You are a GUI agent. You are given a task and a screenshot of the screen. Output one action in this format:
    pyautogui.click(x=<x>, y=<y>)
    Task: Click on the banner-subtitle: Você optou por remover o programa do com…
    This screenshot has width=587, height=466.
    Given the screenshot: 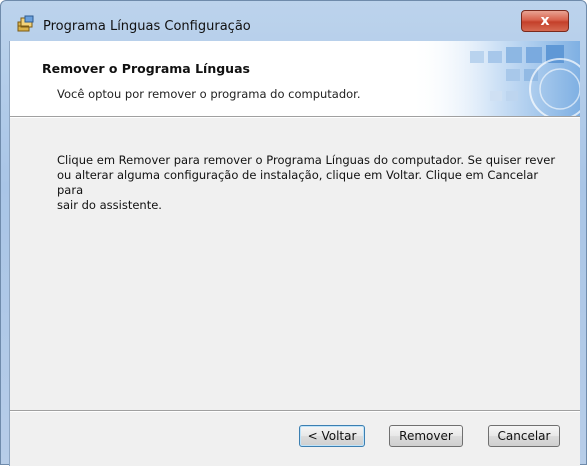 What is the action you would take?
    pyautogui.click(x=209, y=94)
    